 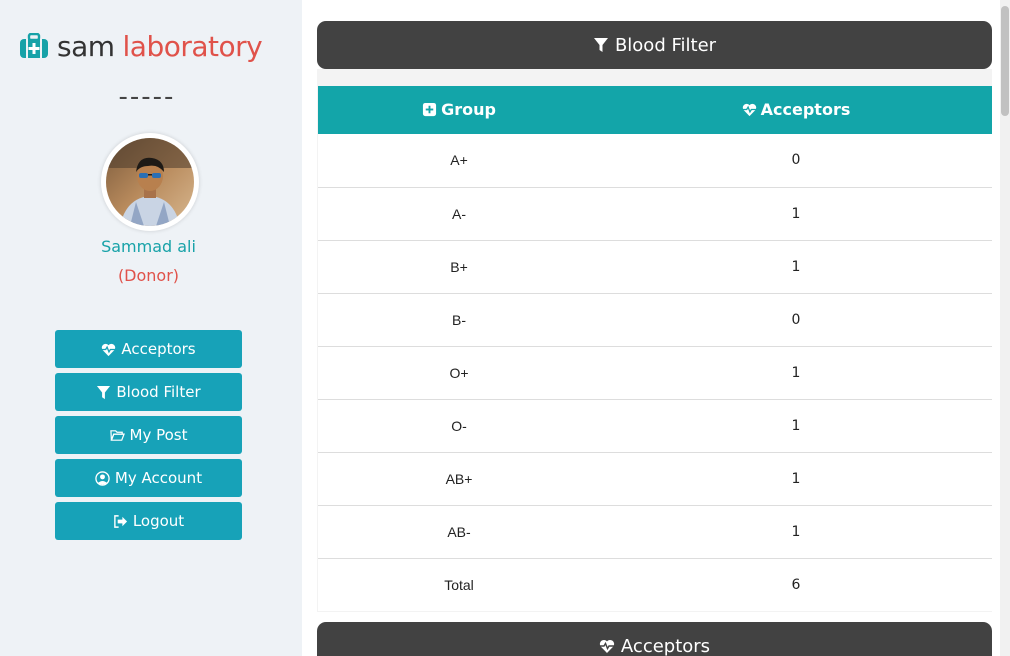 I want to click on user-circle-icon, so click(x=102, y=478).